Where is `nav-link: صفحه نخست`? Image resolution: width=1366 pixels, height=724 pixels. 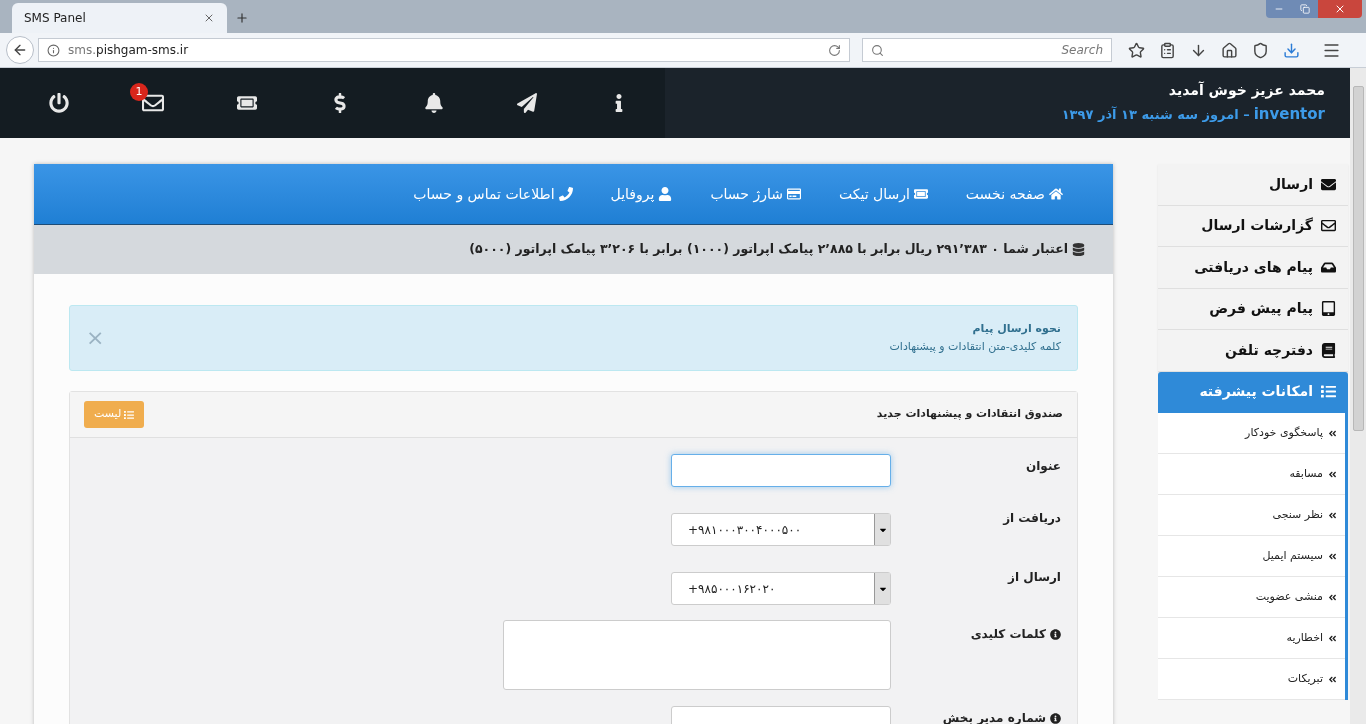 nav-link: صفحه نخست is located at coordinates (1014, 194).